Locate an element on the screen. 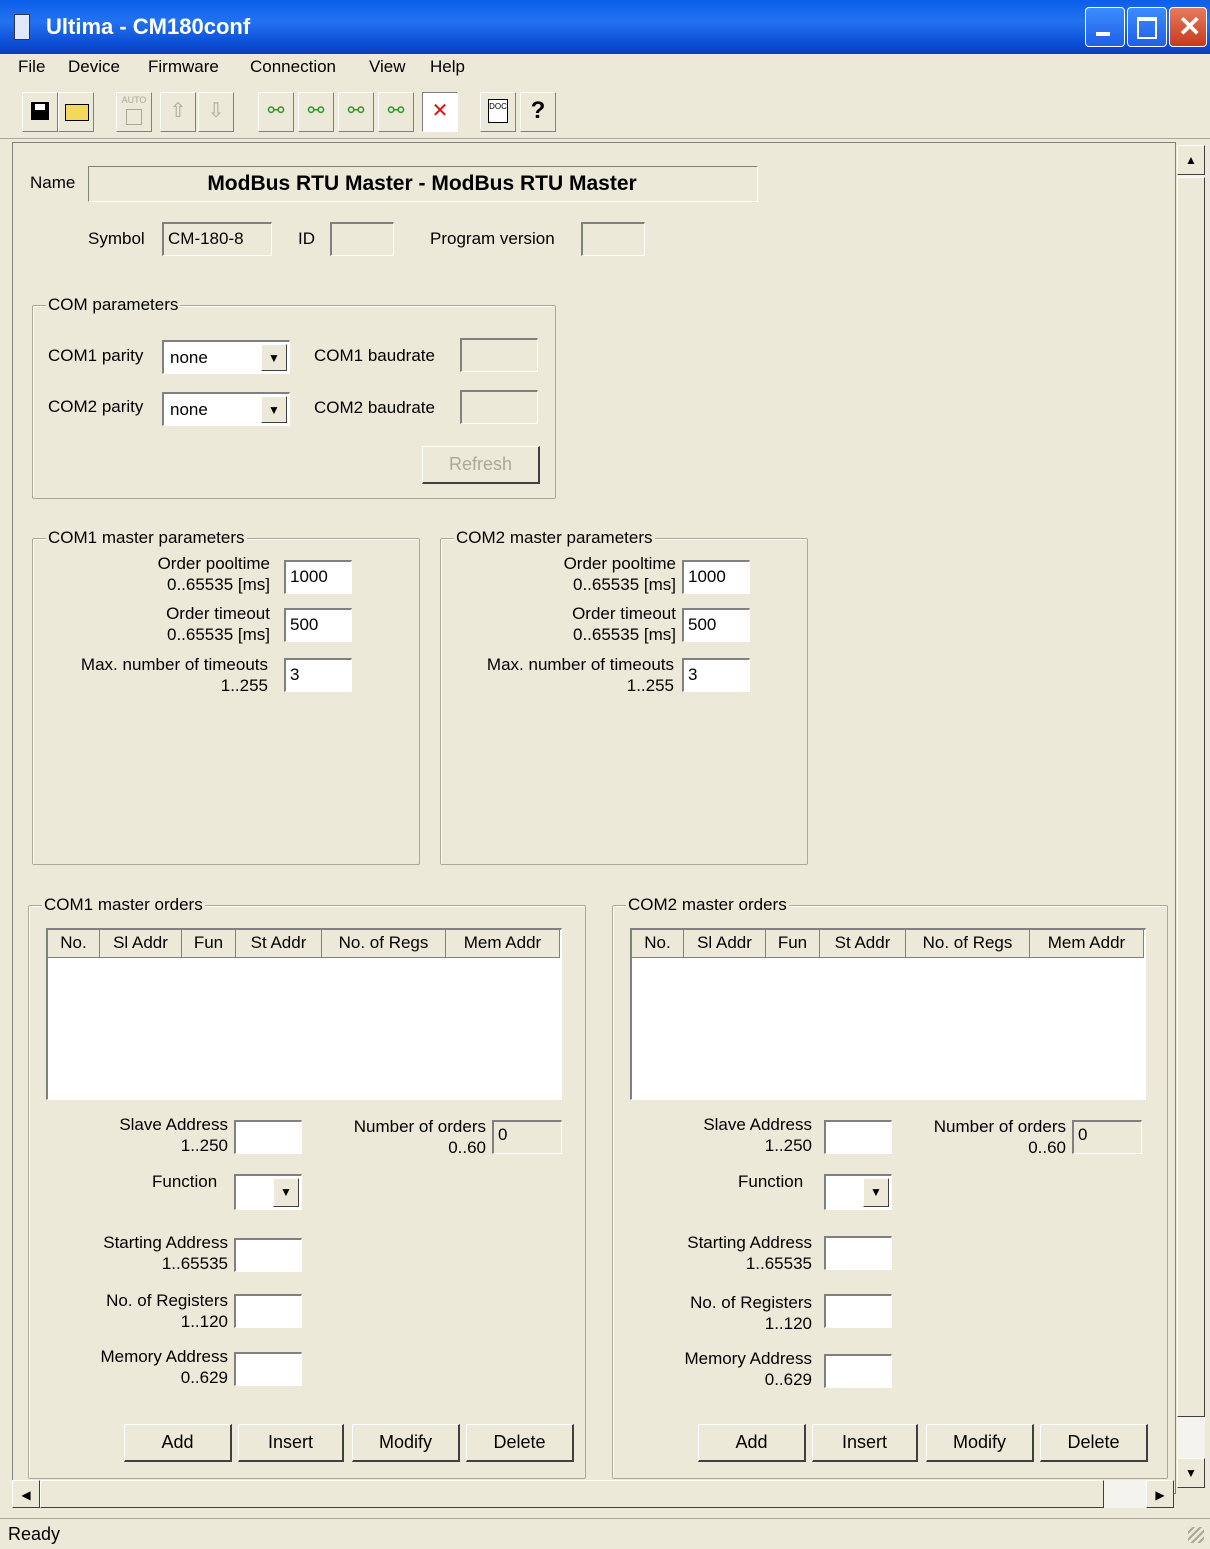  com2-function-select: ▼ is located at coordinates (858, 1192).